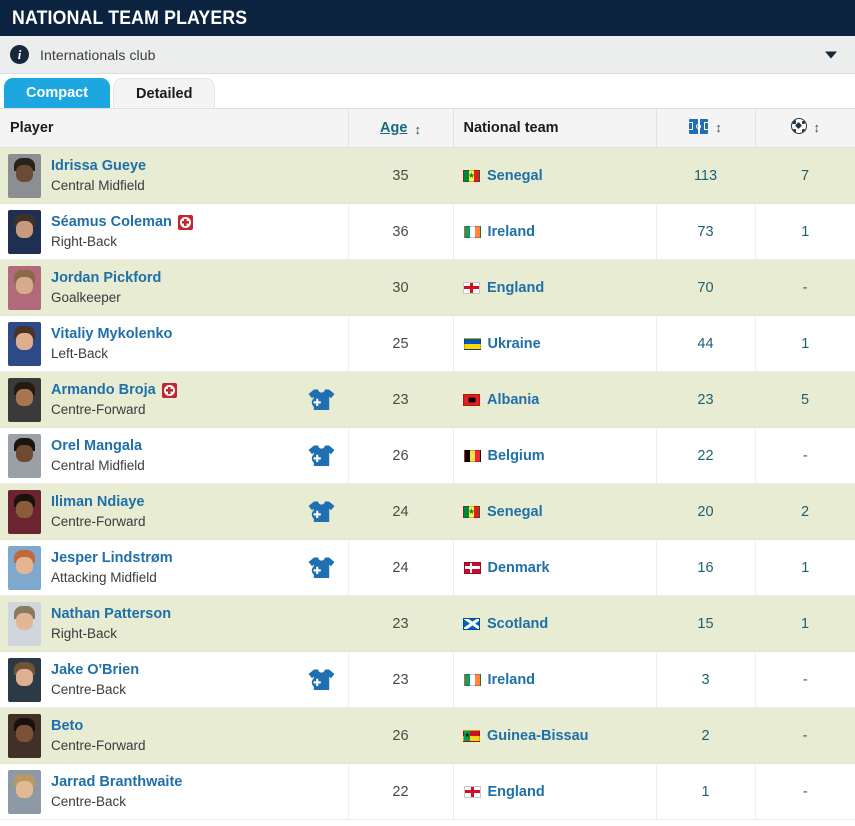 The image size is (855, 826). What do you see at coordinates (174, 231) in the screenshot?
I see `cell-player: Séamus Coleman Right-Back` at bounding box center [174, 231].